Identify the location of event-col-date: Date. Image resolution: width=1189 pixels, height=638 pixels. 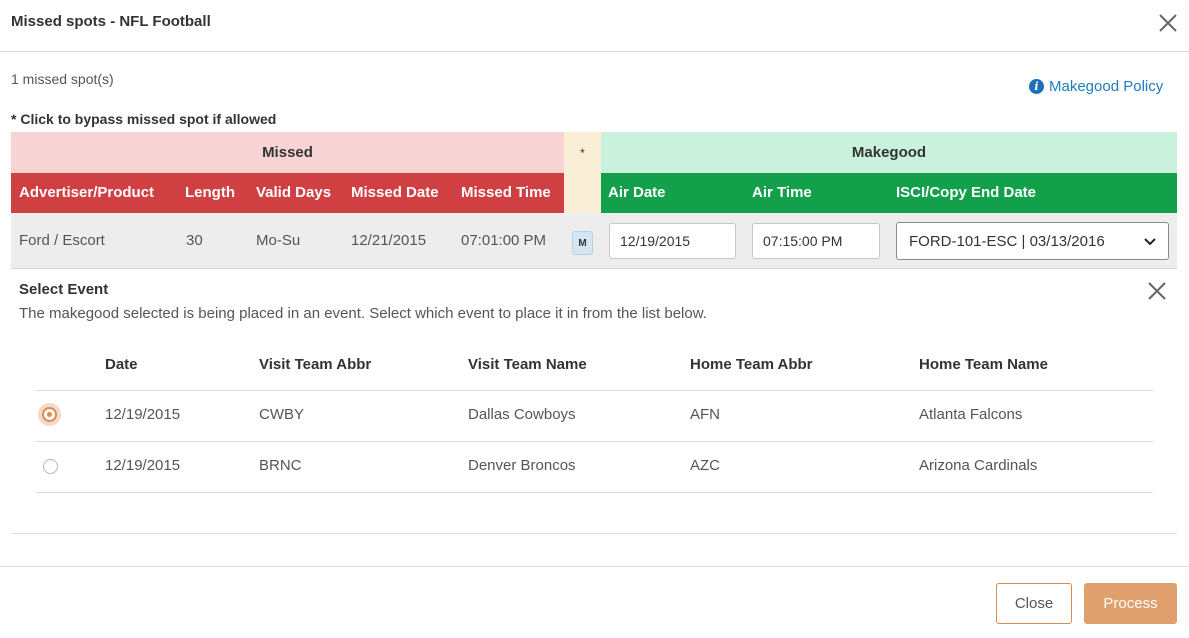
(121, 364).